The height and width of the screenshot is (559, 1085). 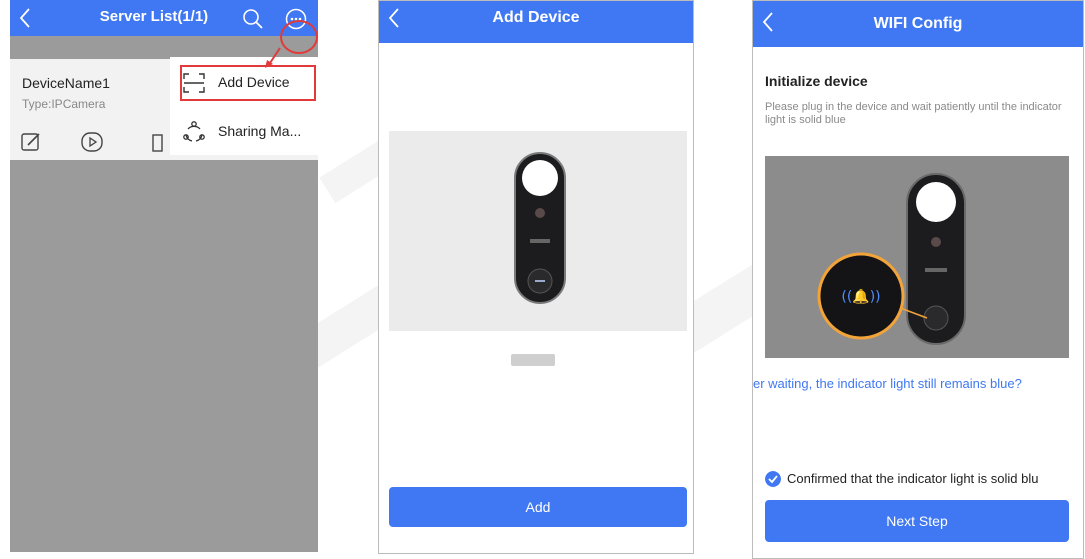 I want to click on nav-bar: Server List(1/1), so click(x=164, y=18).